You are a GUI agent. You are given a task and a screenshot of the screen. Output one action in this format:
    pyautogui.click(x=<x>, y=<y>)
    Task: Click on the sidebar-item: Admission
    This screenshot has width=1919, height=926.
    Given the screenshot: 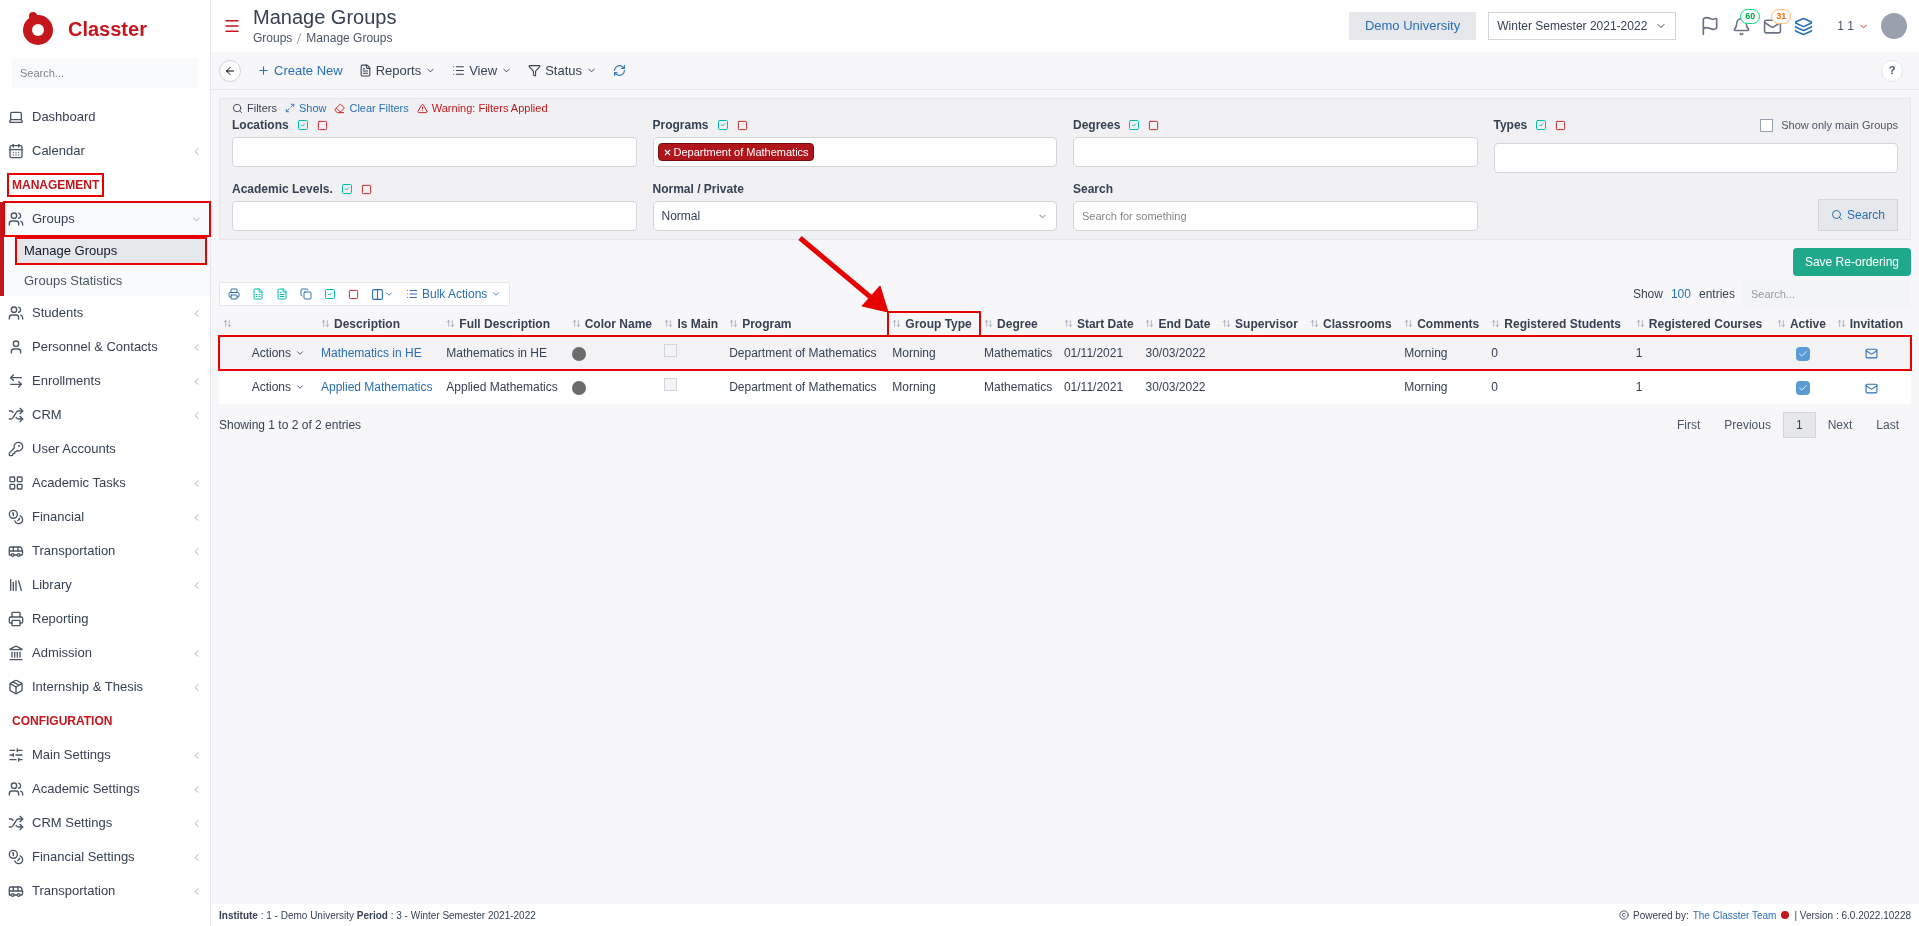 What is the action you would take?
    pyautogui.click(x=105, y=653)
    